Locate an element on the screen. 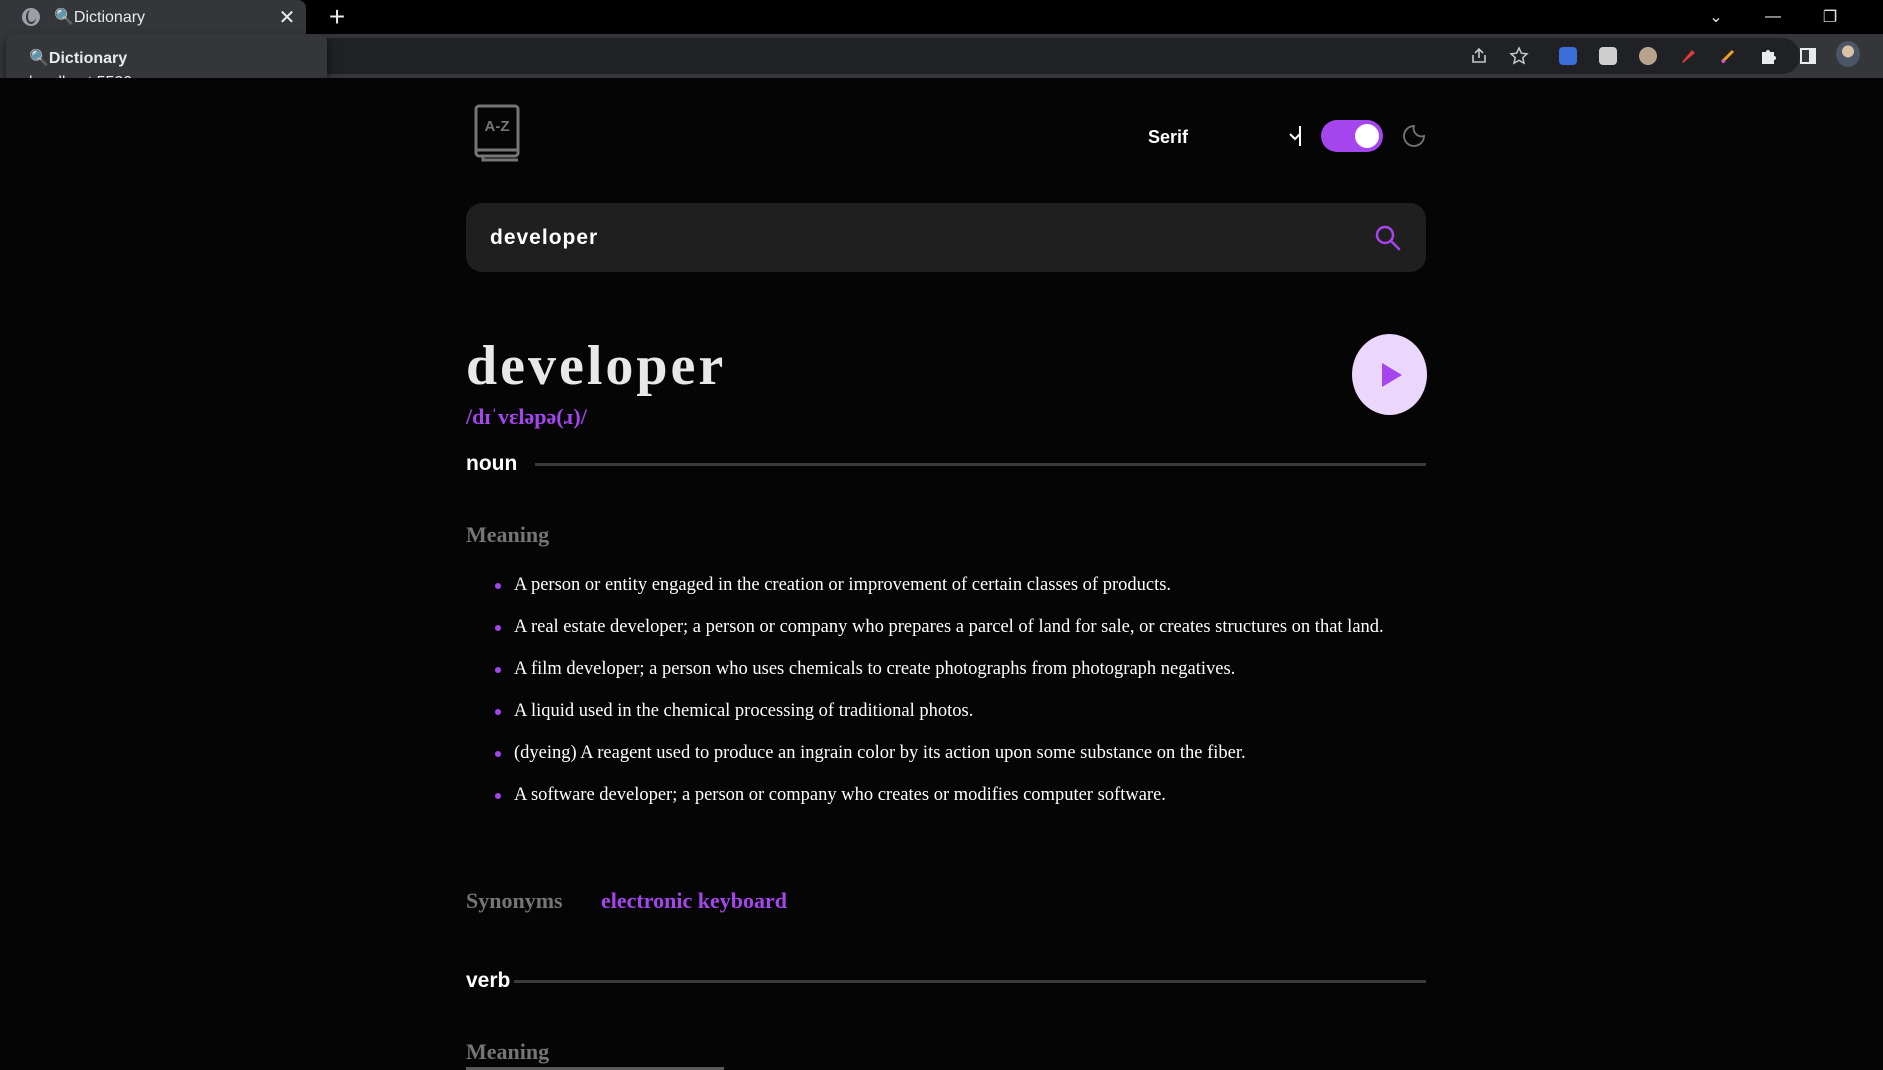 Image resolution: width=1883 pixels, height=1070 pixels. extension-page-icon is located at coordinates (1608, 56).